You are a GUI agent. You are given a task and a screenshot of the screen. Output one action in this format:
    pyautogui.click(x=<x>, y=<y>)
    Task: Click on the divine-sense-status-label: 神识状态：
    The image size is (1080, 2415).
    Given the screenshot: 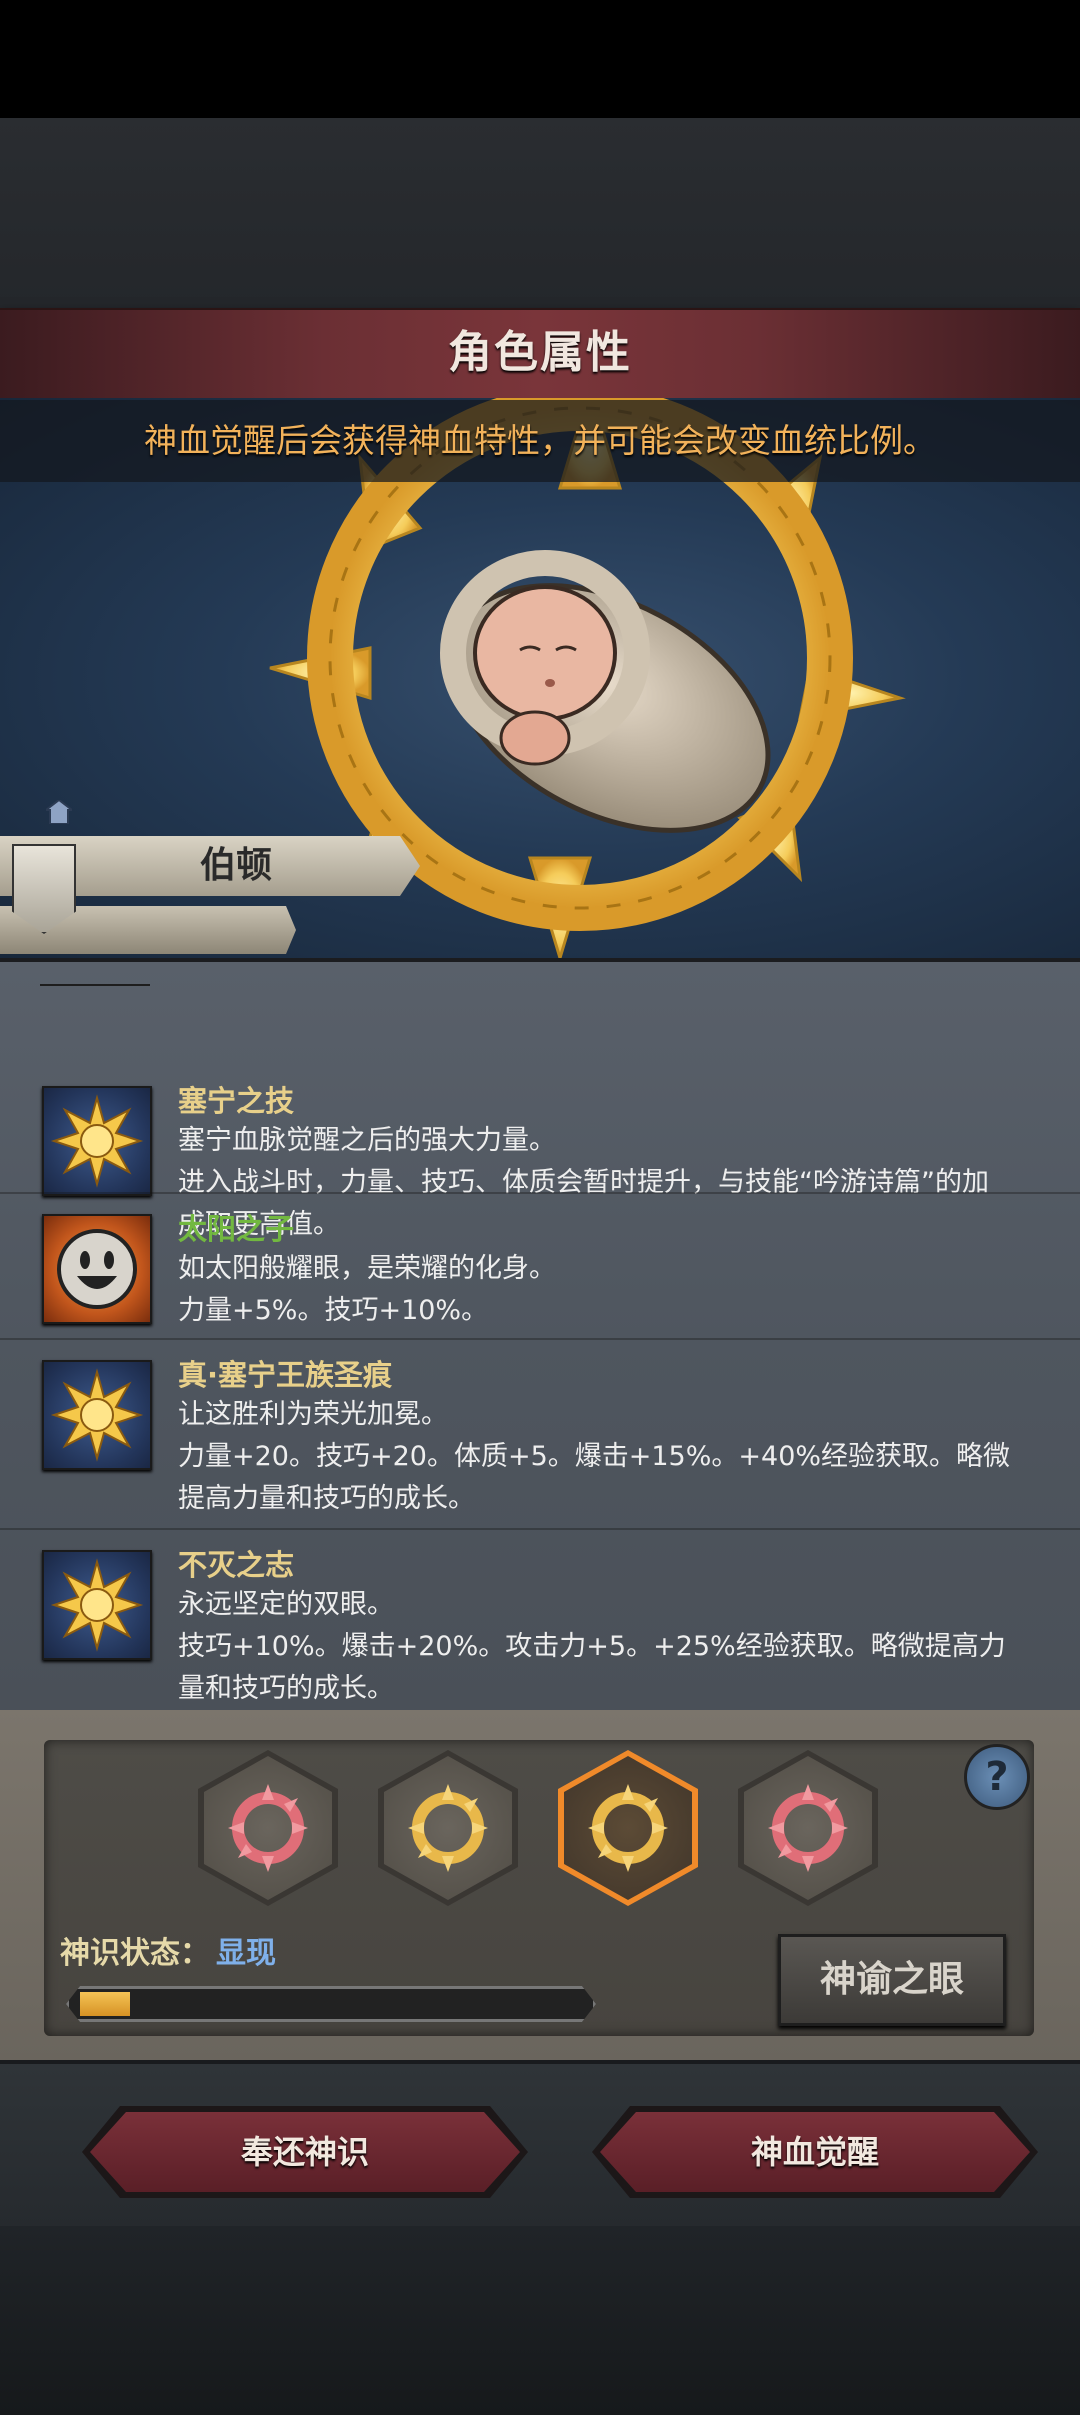 What is the action you would take?
    pyautogui.click(x=135, y=1953)
    